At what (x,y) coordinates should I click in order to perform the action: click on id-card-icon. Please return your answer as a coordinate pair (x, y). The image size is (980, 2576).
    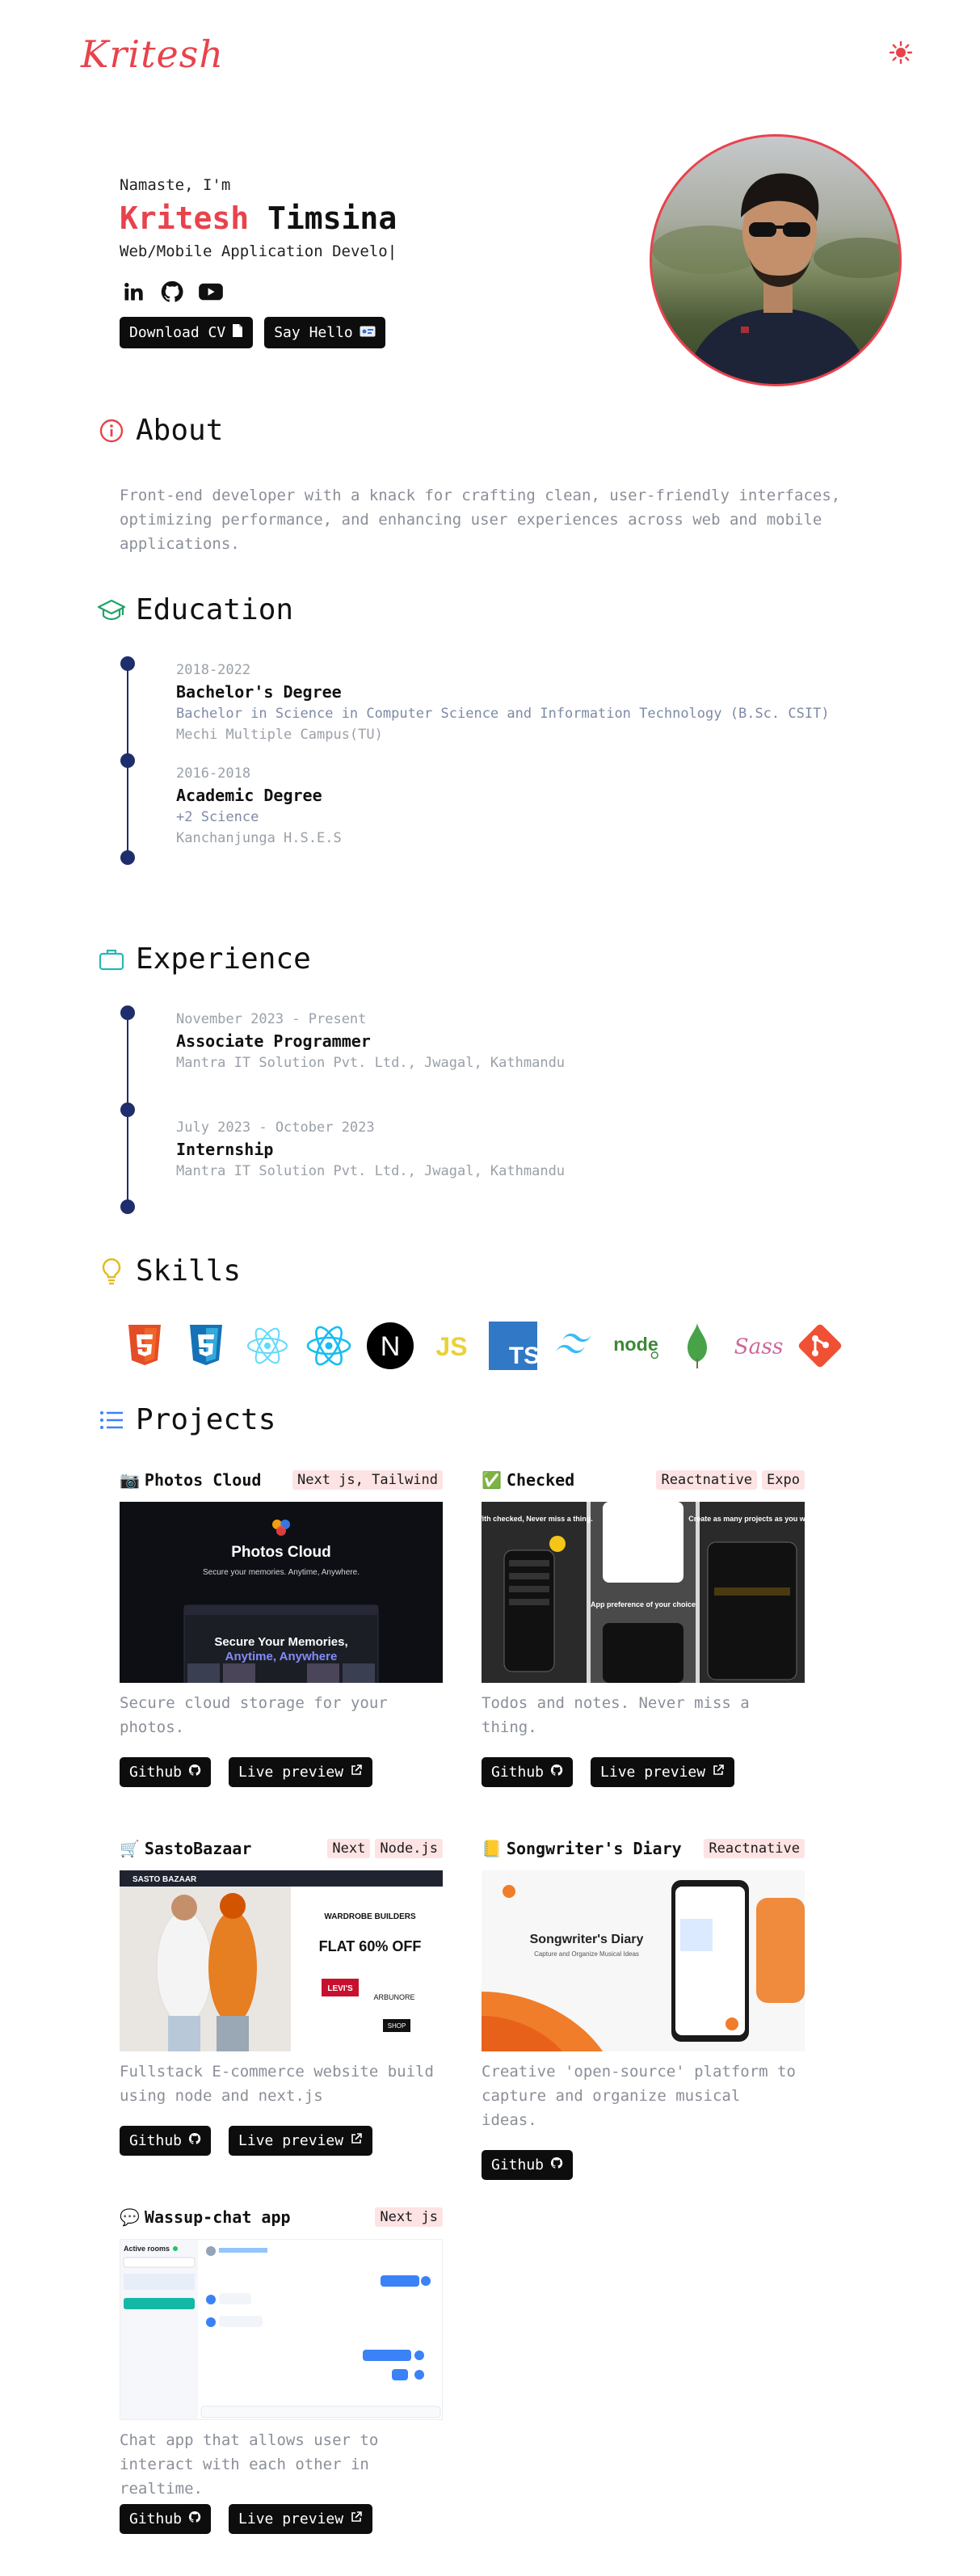
    Looking at the image, I should click on (368, 332).